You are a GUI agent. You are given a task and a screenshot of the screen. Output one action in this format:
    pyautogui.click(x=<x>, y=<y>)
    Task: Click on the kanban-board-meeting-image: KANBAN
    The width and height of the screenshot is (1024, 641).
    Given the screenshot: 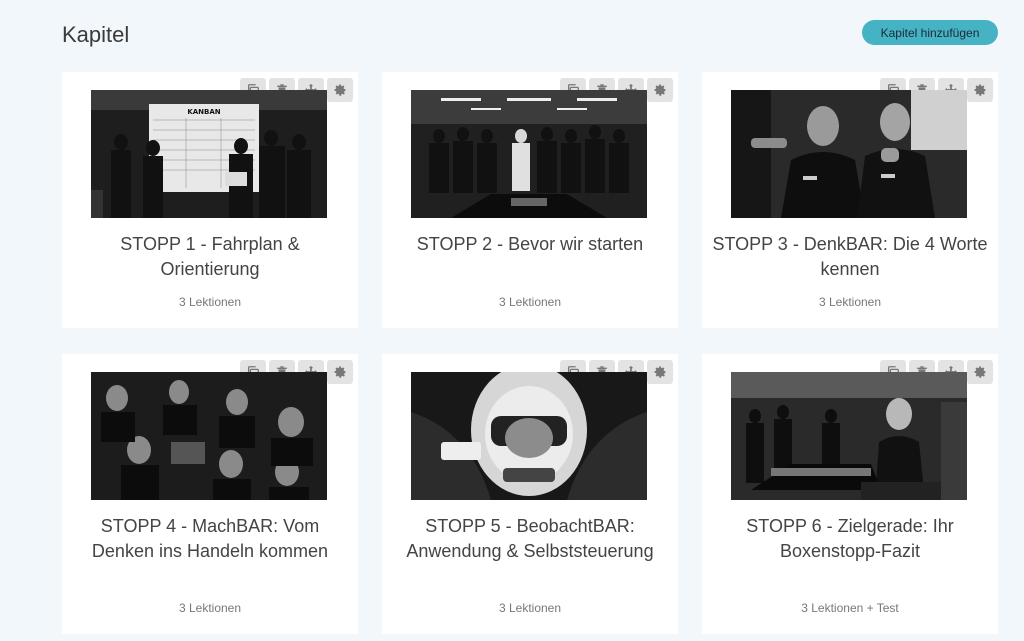 What is the action you would take?
    pyautogui.click(x=209, y=154)
    